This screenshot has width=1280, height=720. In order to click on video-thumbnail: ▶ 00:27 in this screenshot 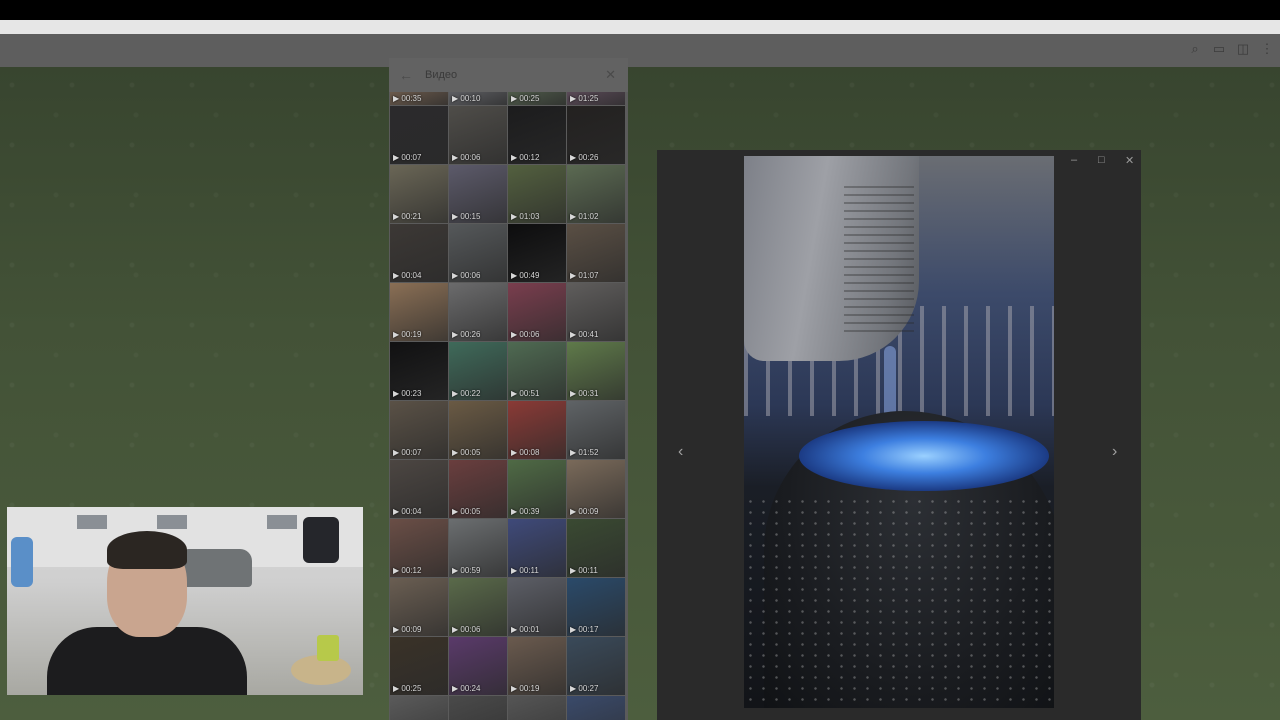, I will do `click(596, 666)`.